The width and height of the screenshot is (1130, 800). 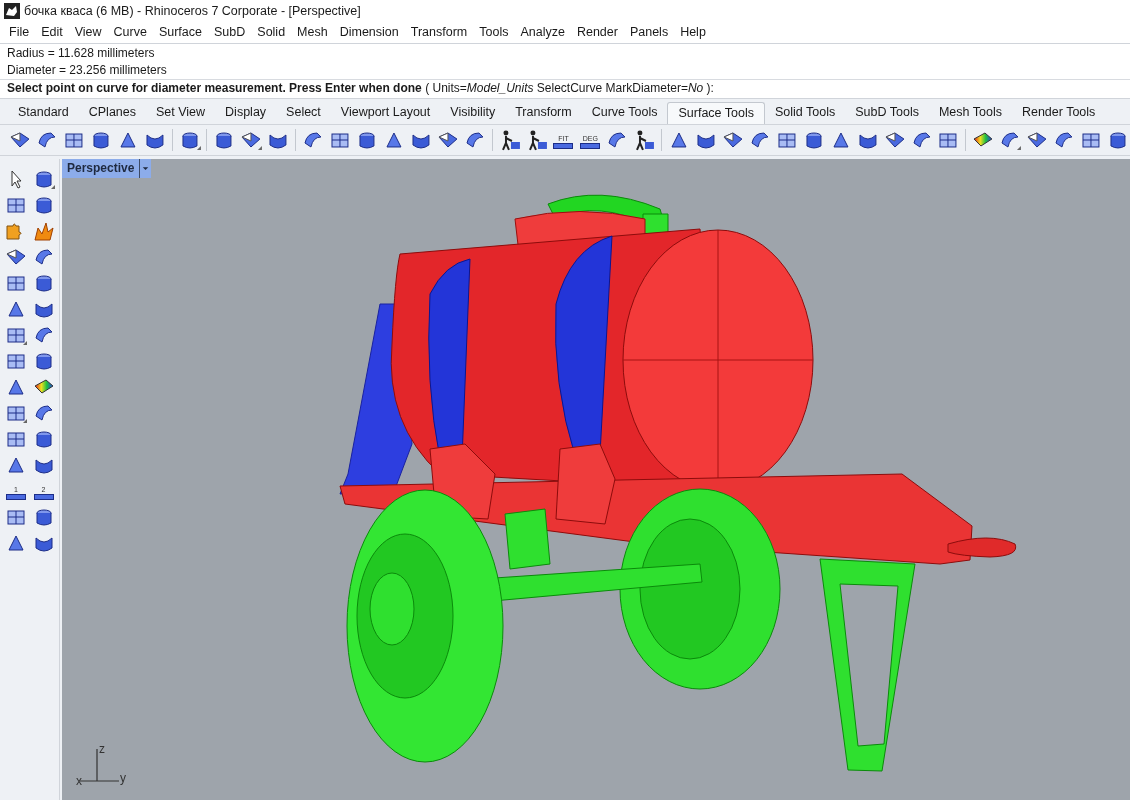 I want to click on toolbar-tab: Surface Tools, so click(x=716, y=113).